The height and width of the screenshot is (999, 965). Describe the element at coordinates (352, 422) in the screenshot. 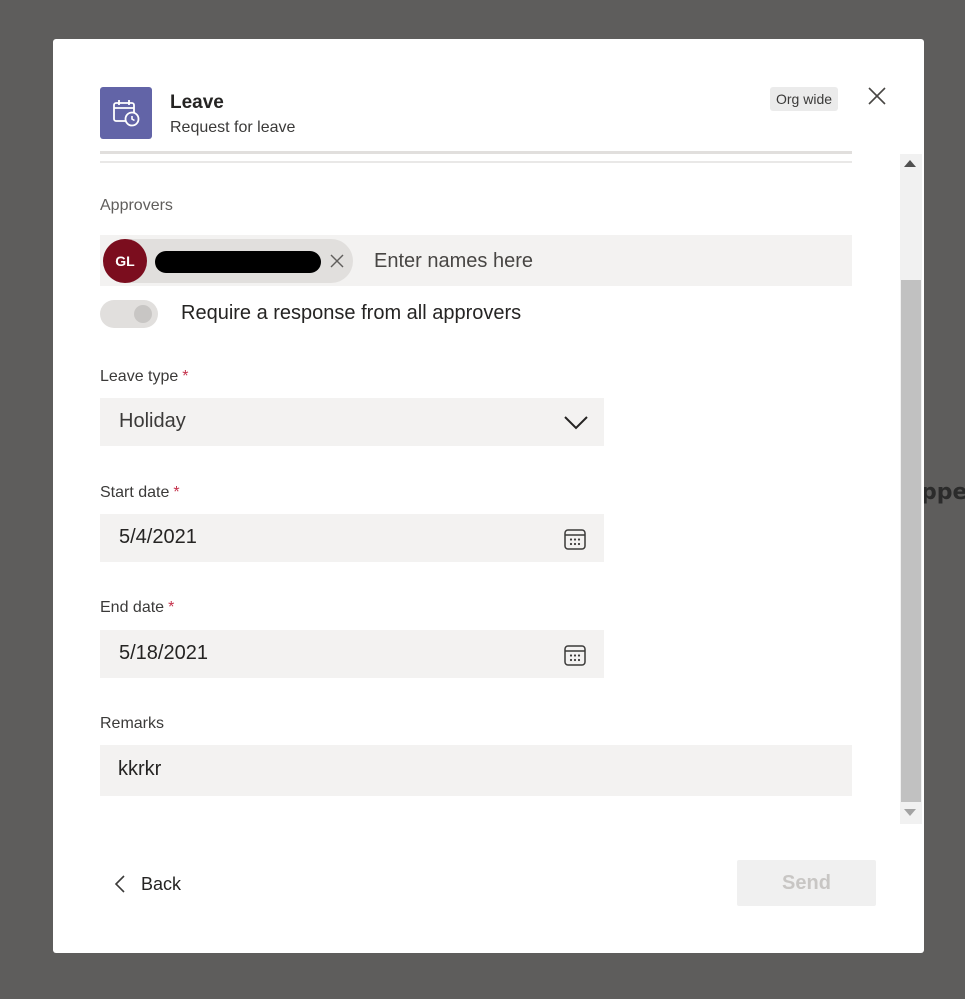

I see `leave-type-dropdown: Holiday` at that location.